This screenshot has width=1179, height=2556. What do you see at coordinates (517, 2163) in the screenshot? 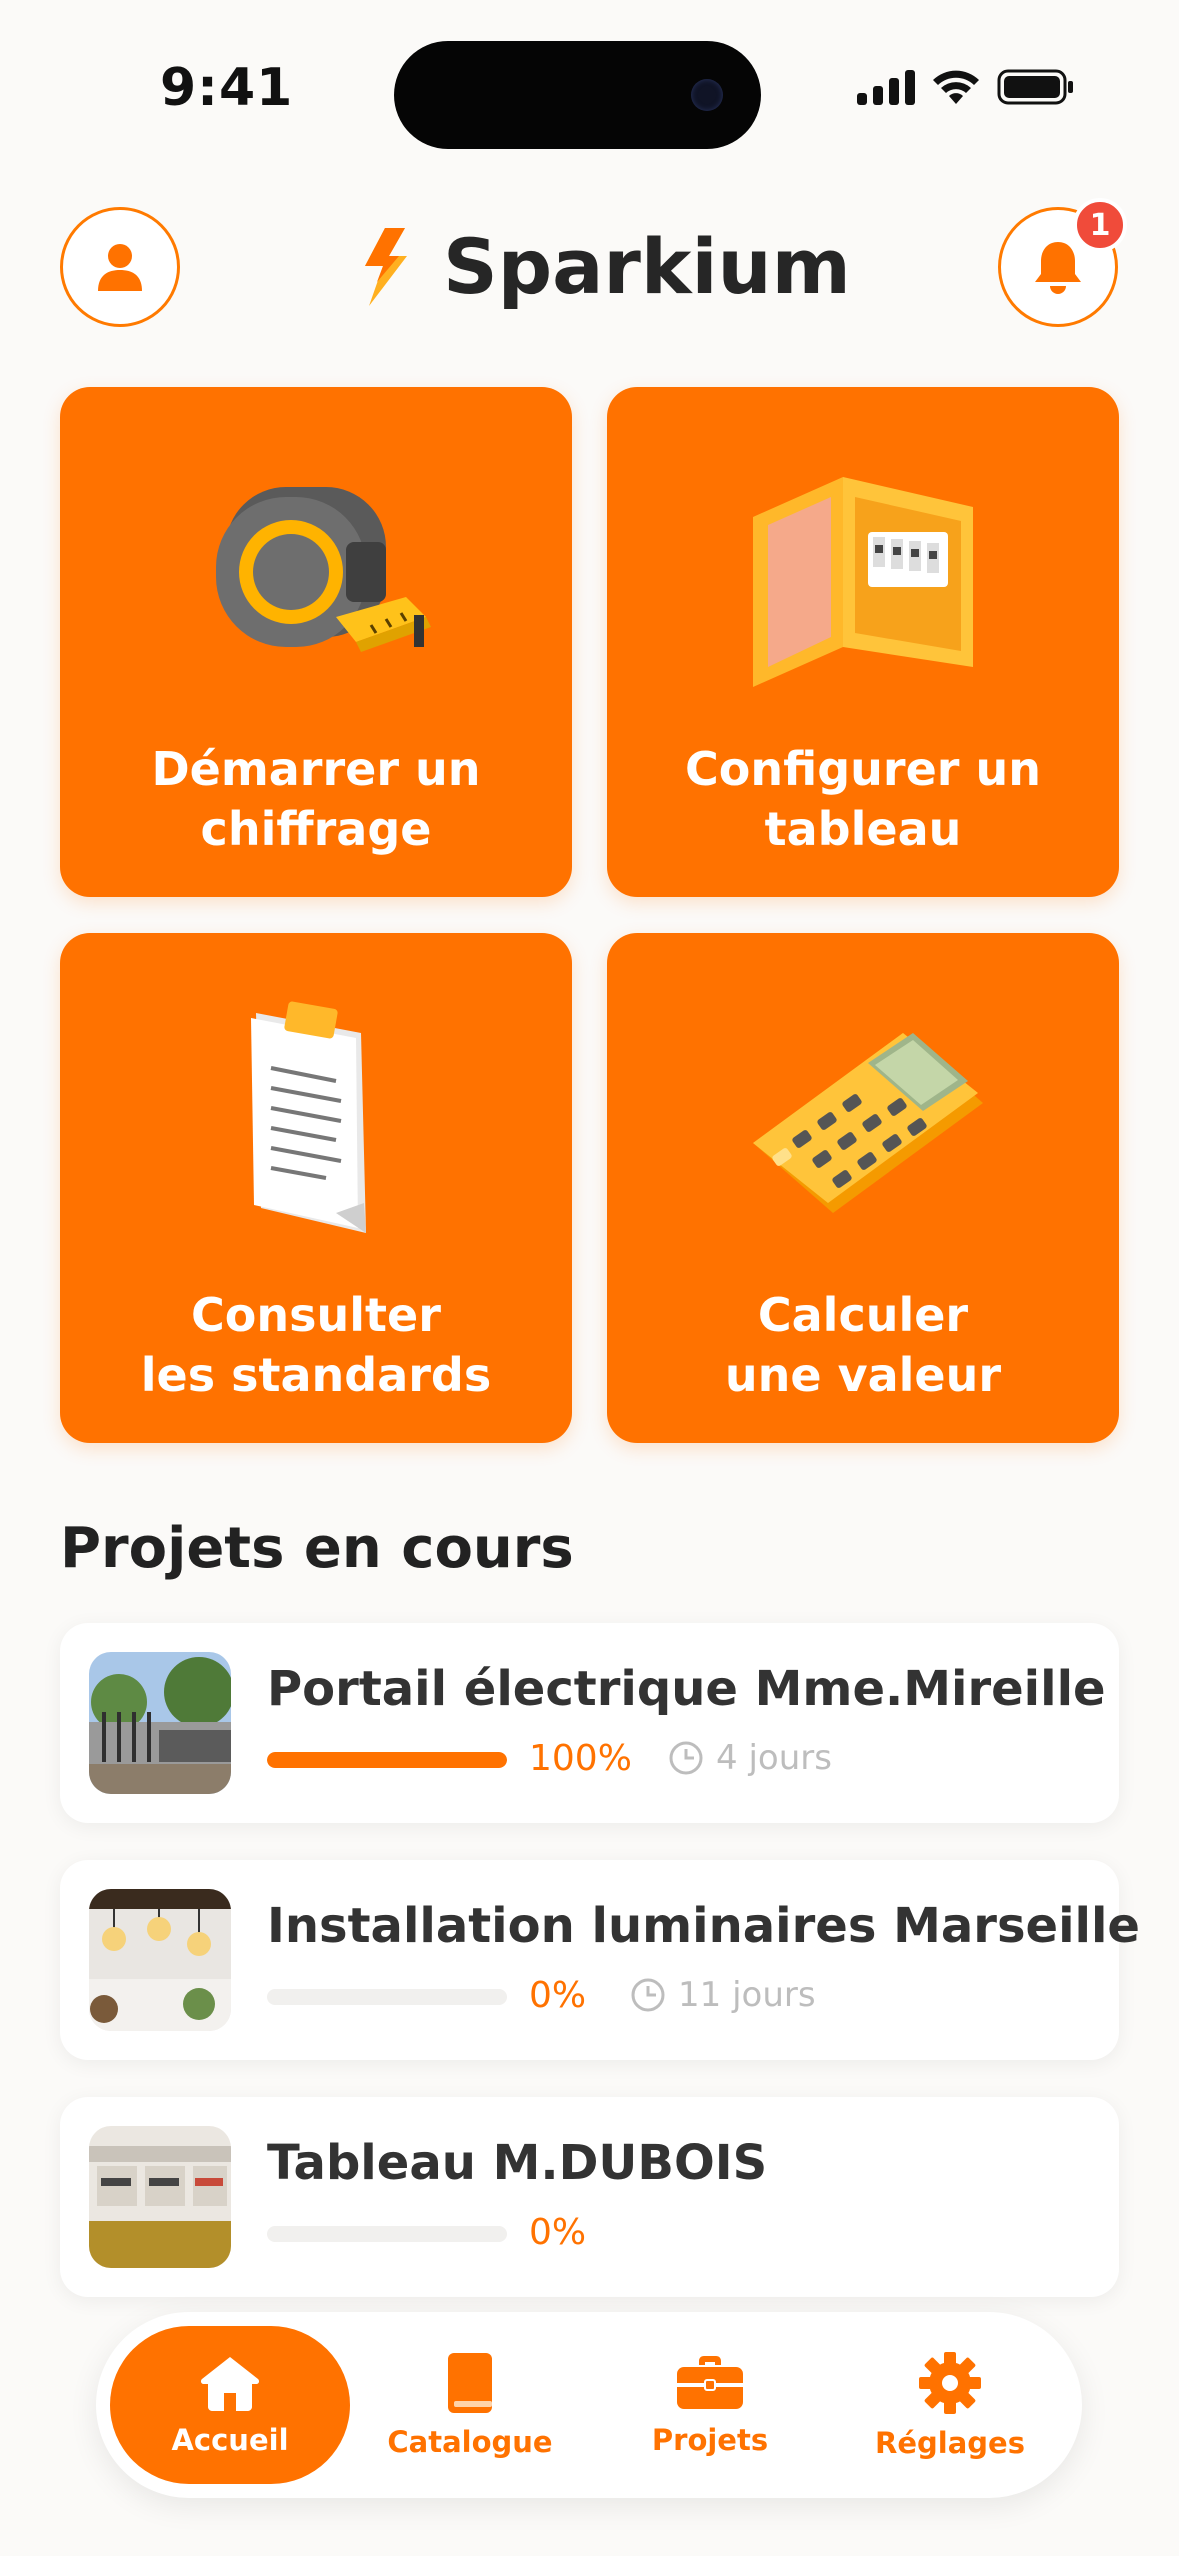
I see `project-name: Tableau M.DUBOIS` at bounding box center [517, 2163].